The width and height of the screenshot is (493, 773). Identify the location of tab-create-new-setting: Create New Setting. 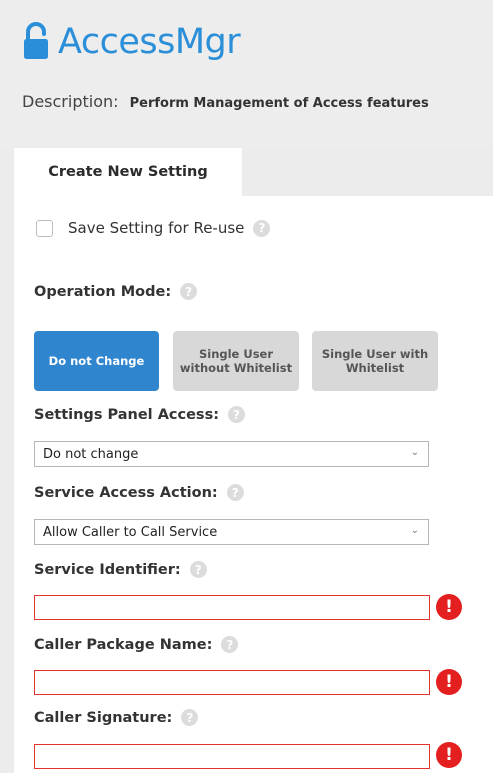
(128, 172).